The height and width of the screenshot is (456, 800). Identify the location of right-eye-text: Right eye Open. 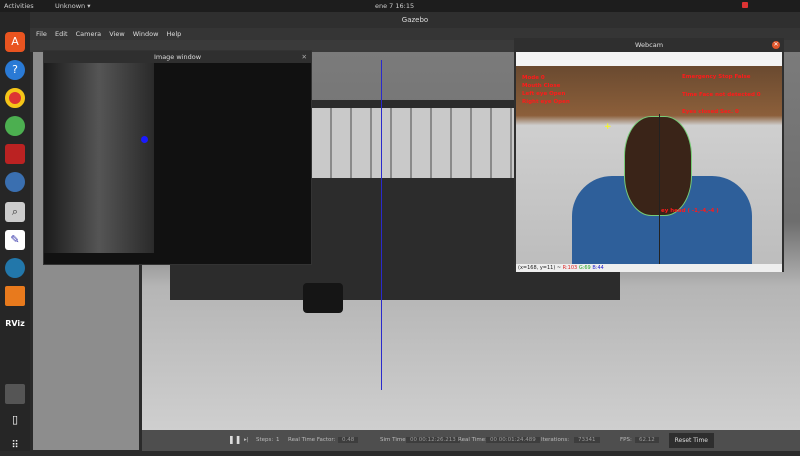
(546, 102).